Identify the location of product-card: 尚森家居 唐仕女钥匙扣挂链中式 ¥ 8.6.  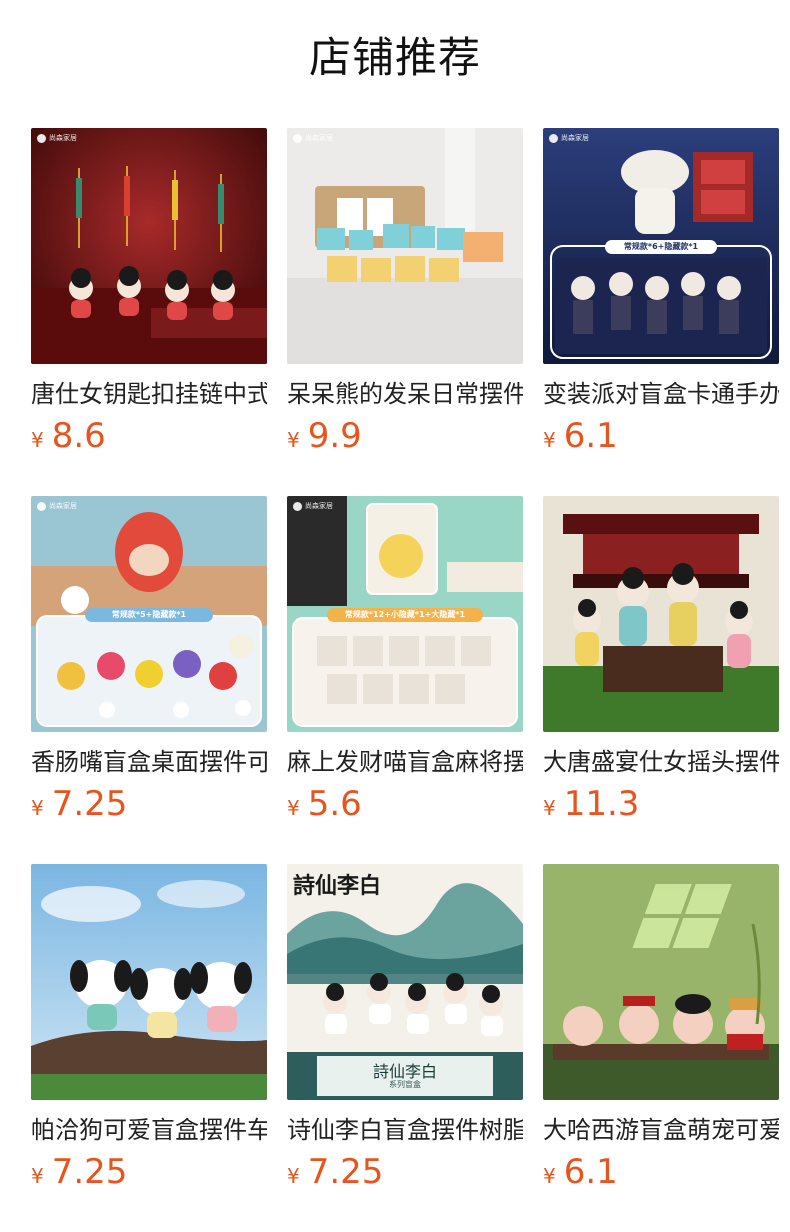
(149, 298).